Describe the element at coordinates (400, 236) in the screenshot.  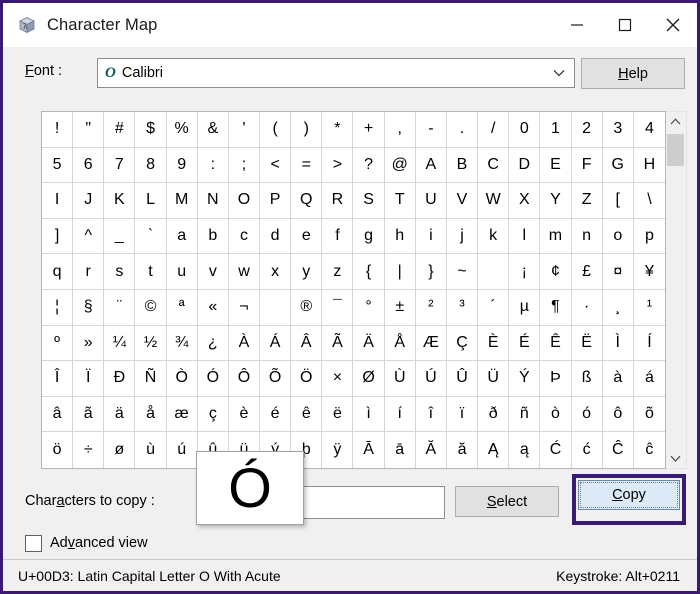
I see `character-cell: h` at that location.